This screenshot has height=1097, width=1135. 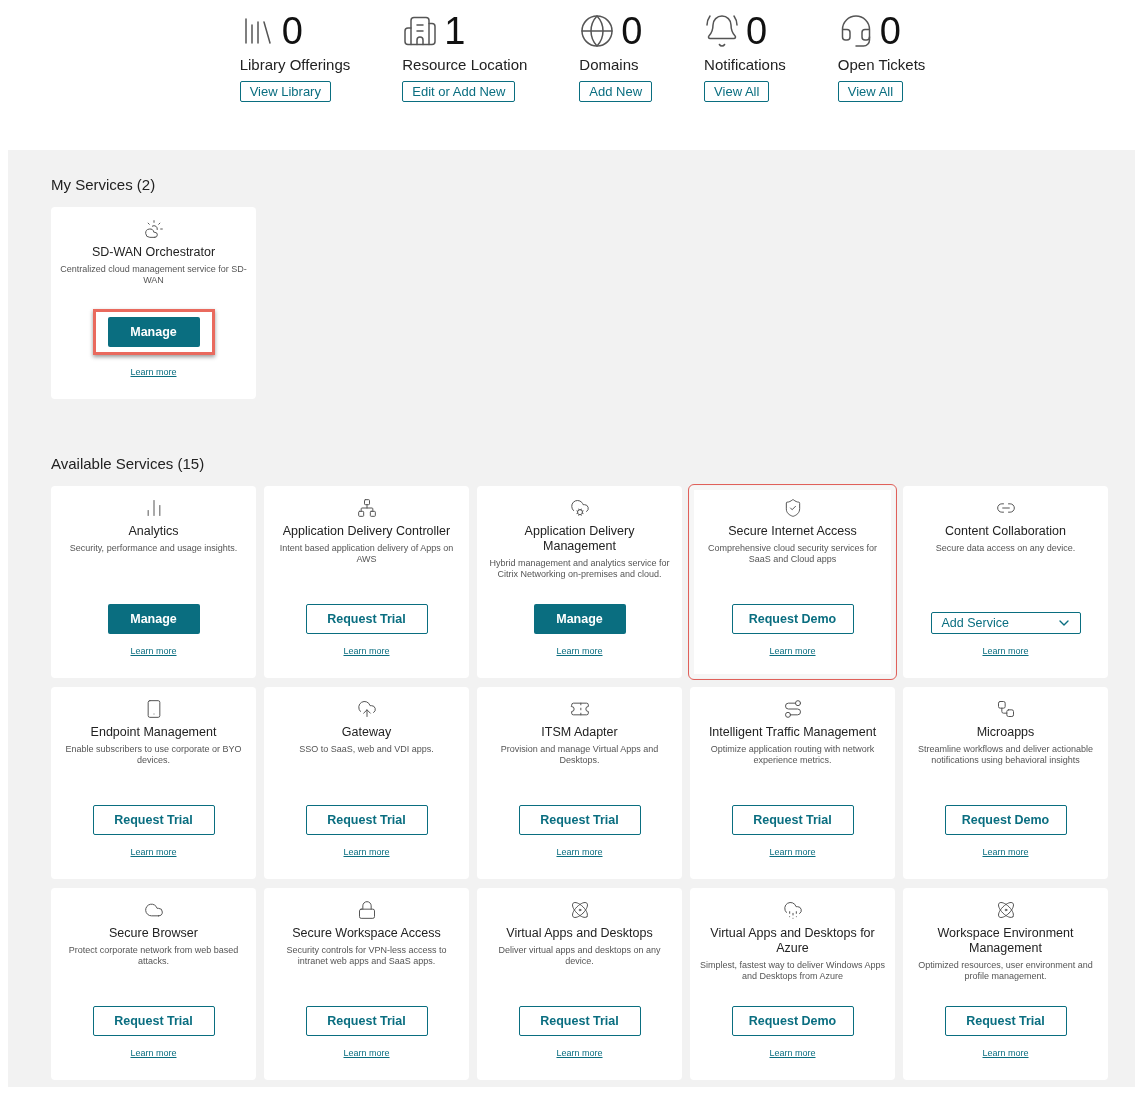 What do you see at coordinates (579, 569) in the screenshot?
I see `service-description: Hybrid management and analytics service for Citrix Networking on-premises and cloud.` at bounding box center [579, 569].